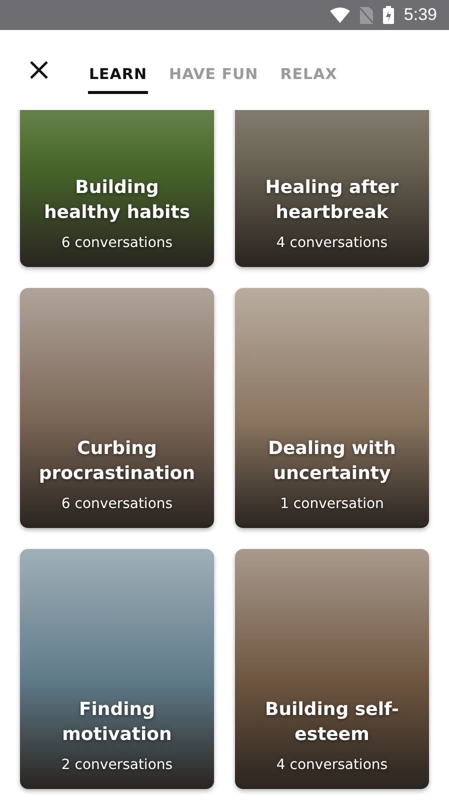 The width and height of the screenshot is (449, 800). I want to click on close-icon, so click(39, 70).